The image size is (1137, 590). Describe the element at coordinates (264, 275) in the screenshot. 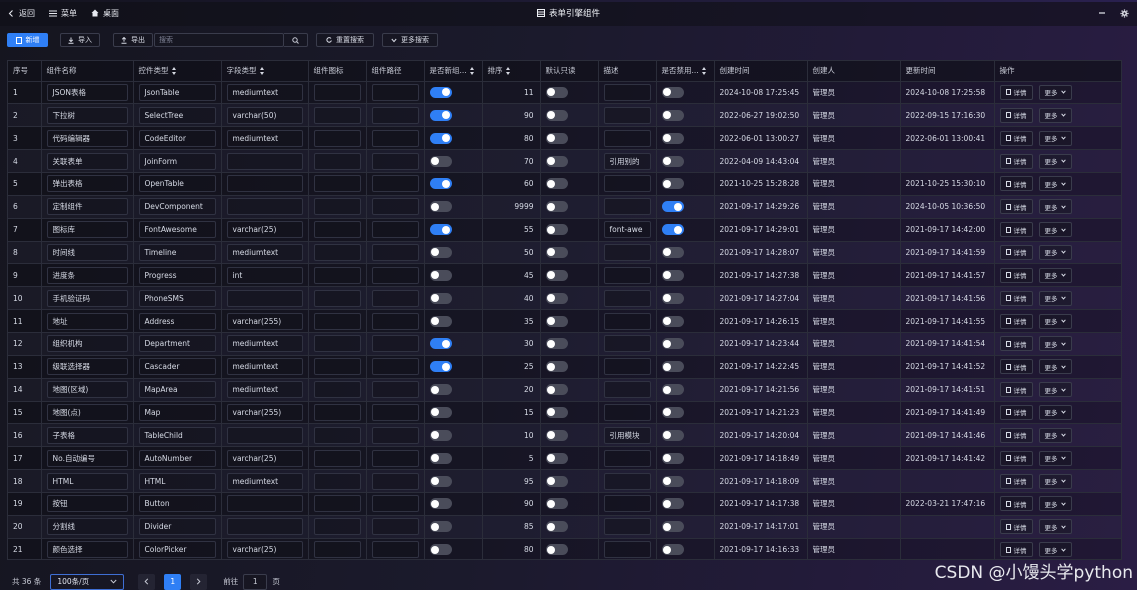

I see `field-type-field: int` at that location.